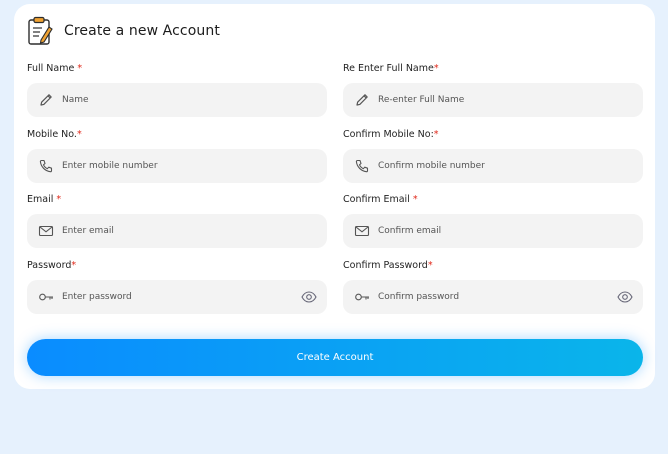 Image resolution: width=668 pixels, height=454 pixels. What do you see at coordinates (40, 30) in the screenshot?
I see `clipboard-icon` at bounding box center [40, 30].